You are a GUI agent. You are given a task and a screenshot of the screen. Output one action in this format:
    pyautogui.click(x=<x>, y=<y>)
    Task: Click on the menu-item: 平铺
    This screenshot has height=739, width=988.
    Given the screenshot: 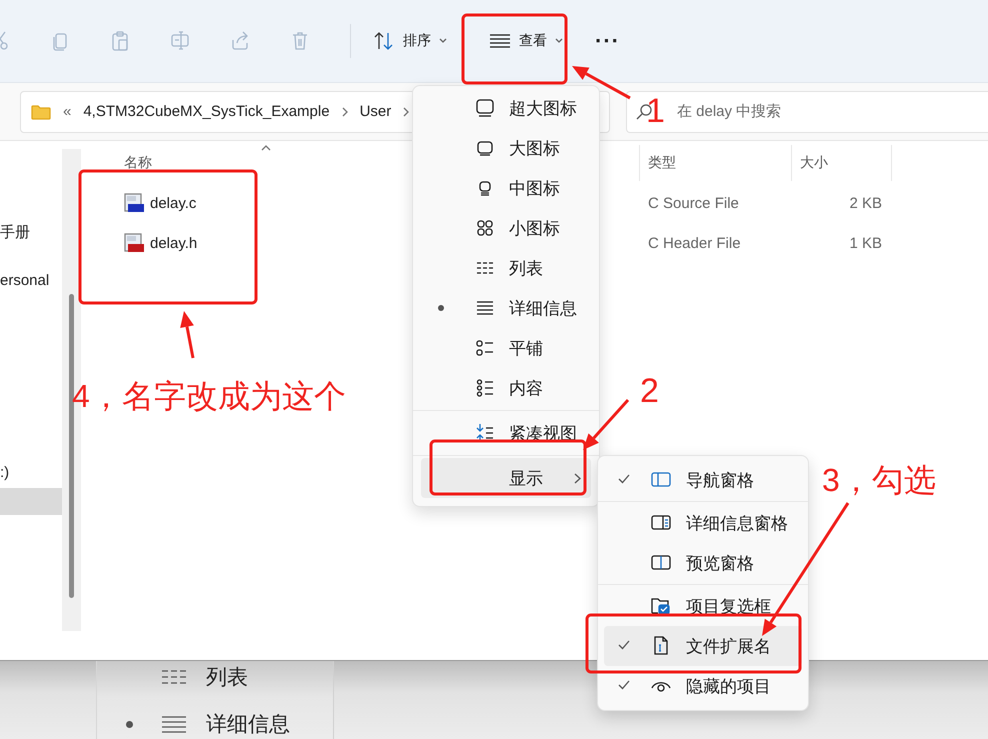 What is the action you would take?
    pyautogui.click(x=506, y=348)
    